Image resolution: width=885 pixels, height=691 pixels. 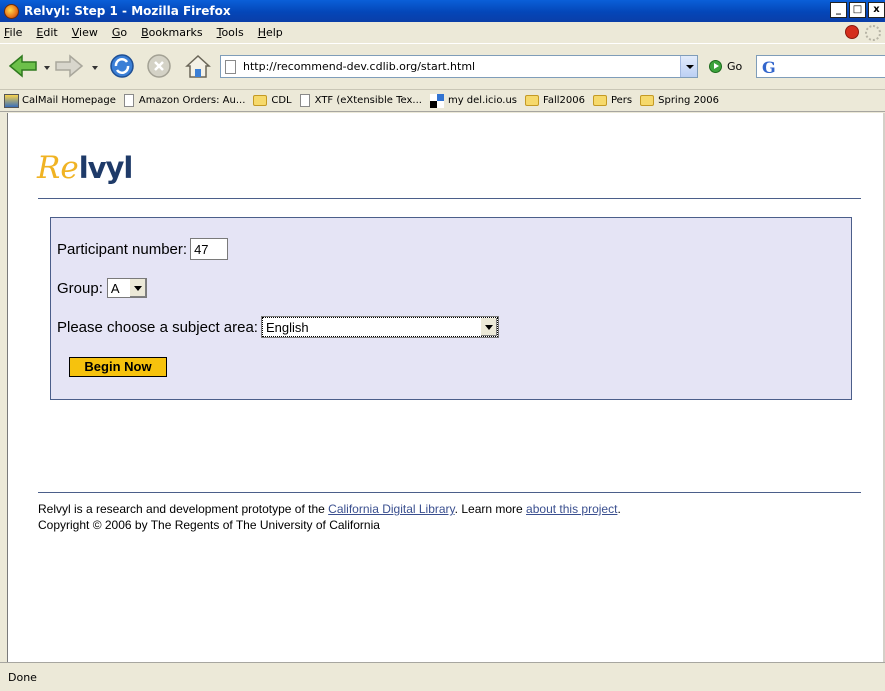 What do you see at coordinates (118, 367) in the screenshot?
I see `begin-now-button: Begin Now` at bounding box center [118, 367].